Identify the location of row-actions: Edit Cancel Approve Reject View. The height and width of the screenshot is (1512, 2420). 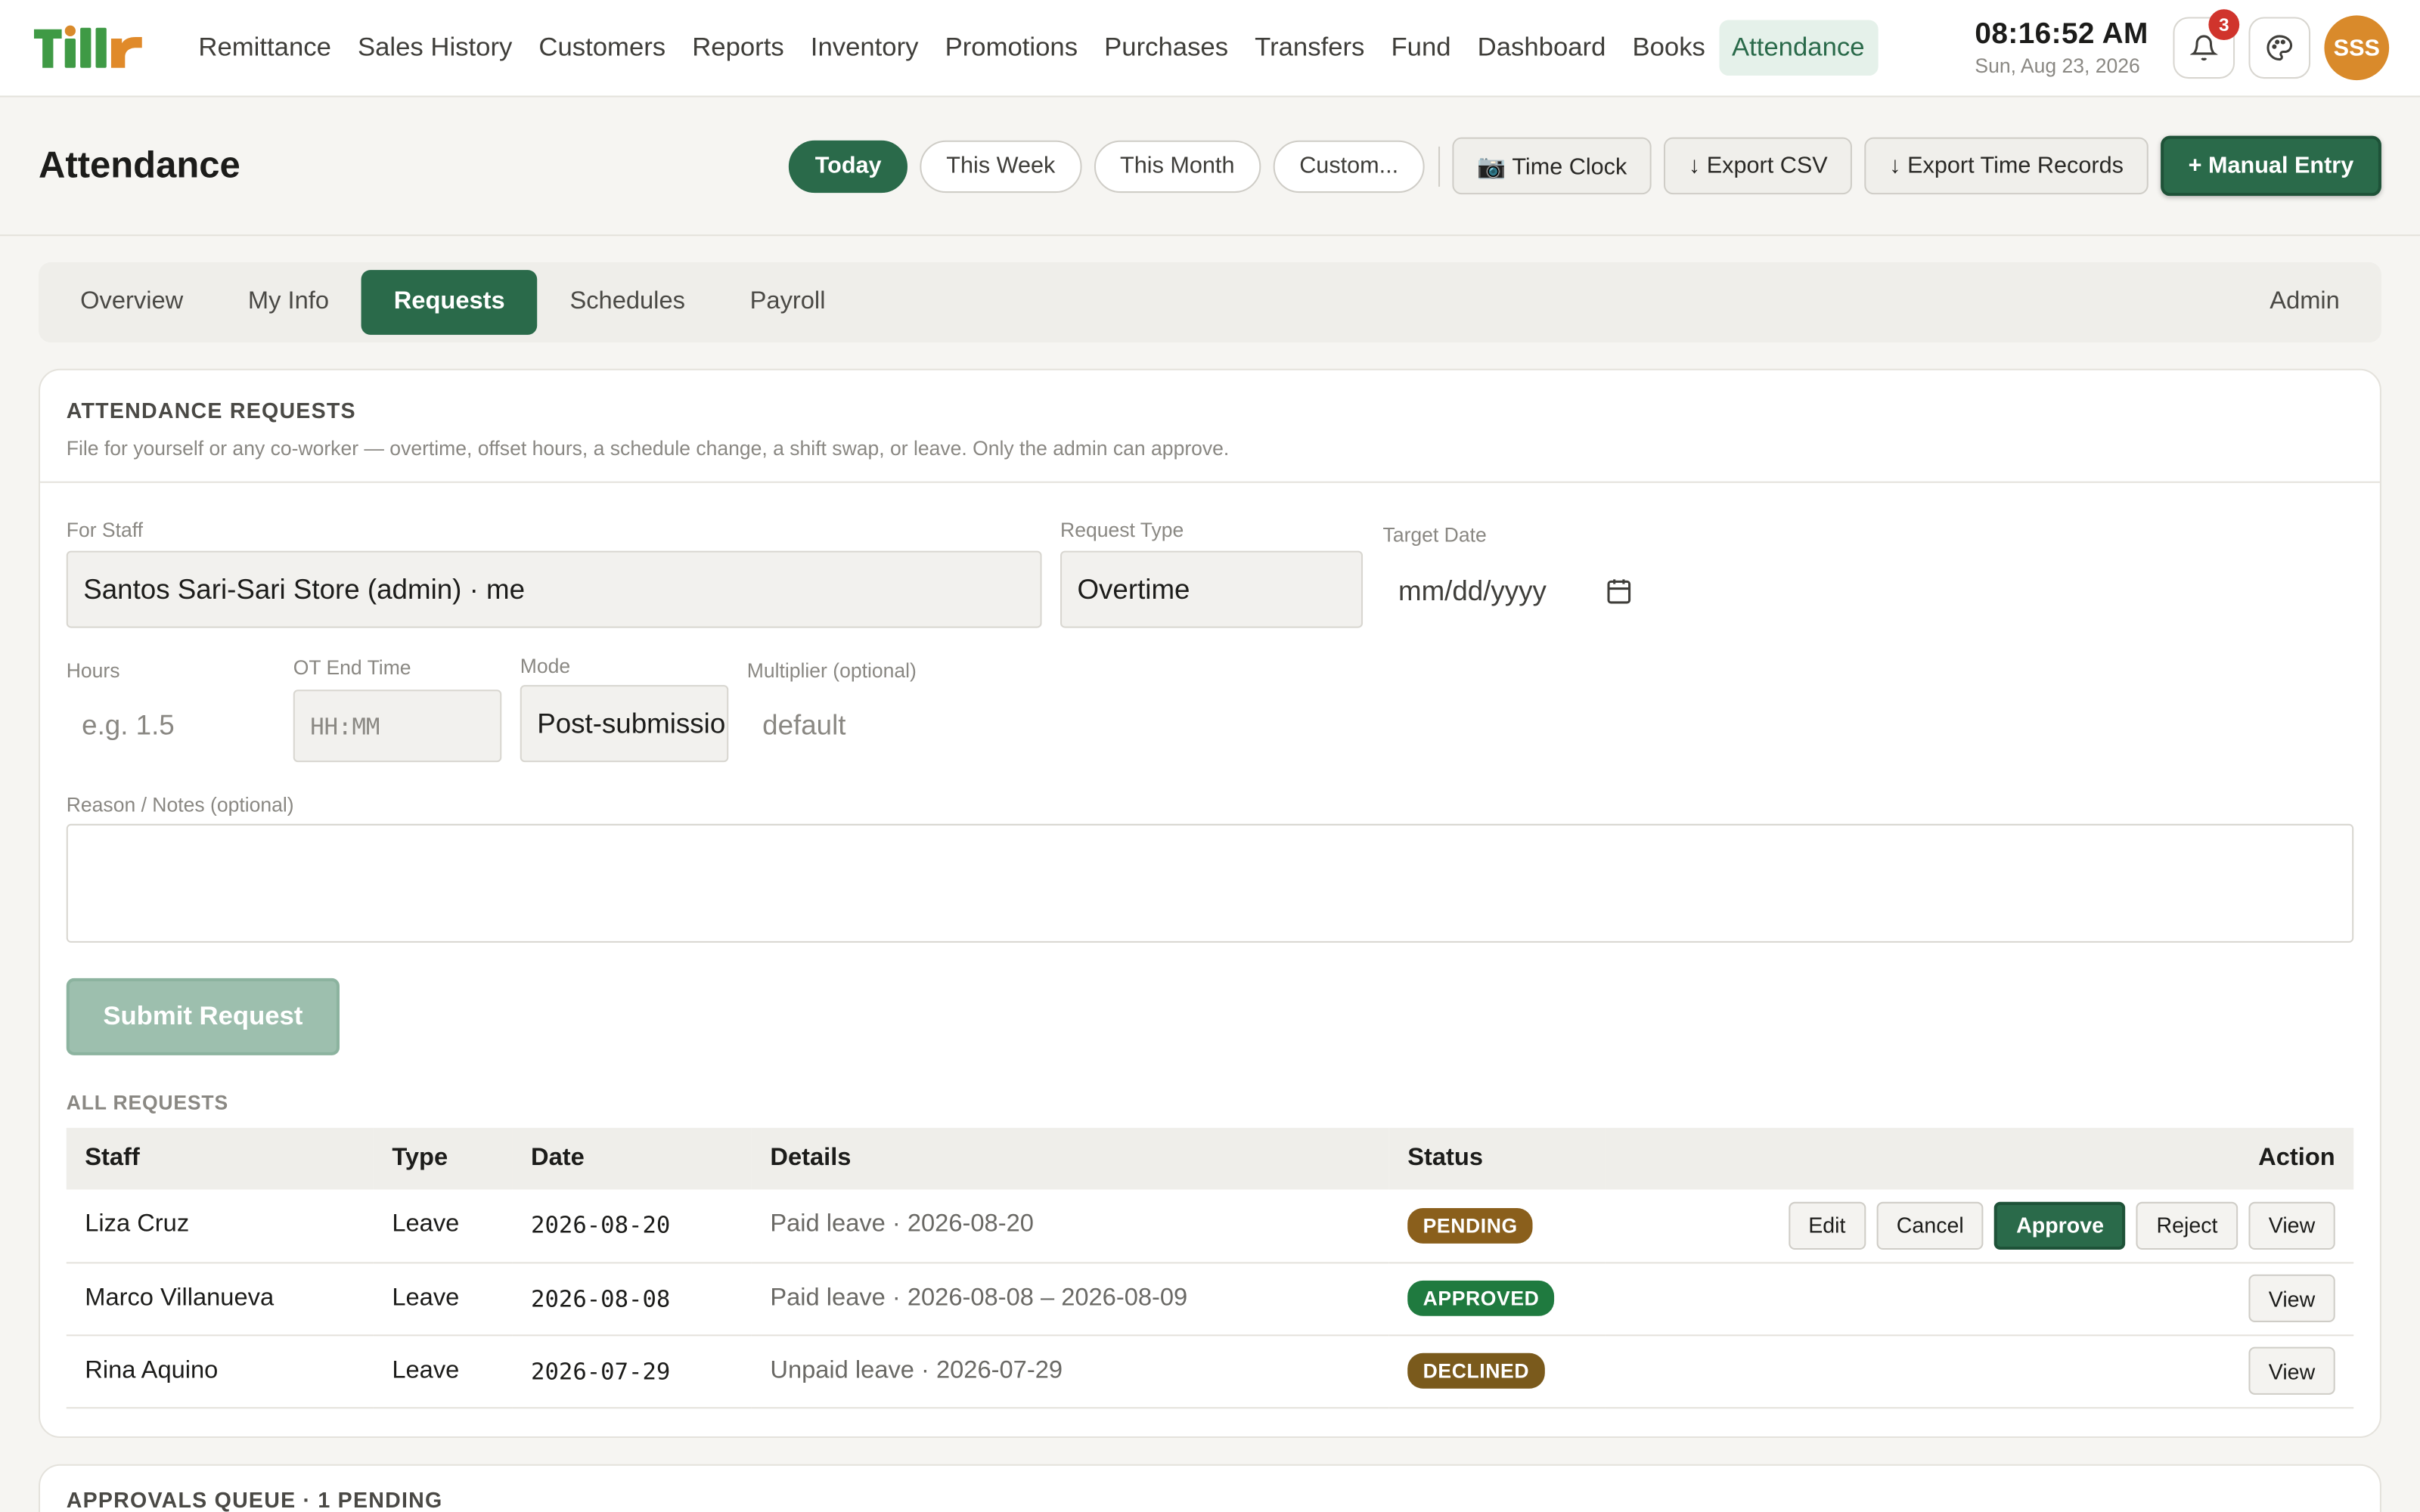
(1979, 1226).